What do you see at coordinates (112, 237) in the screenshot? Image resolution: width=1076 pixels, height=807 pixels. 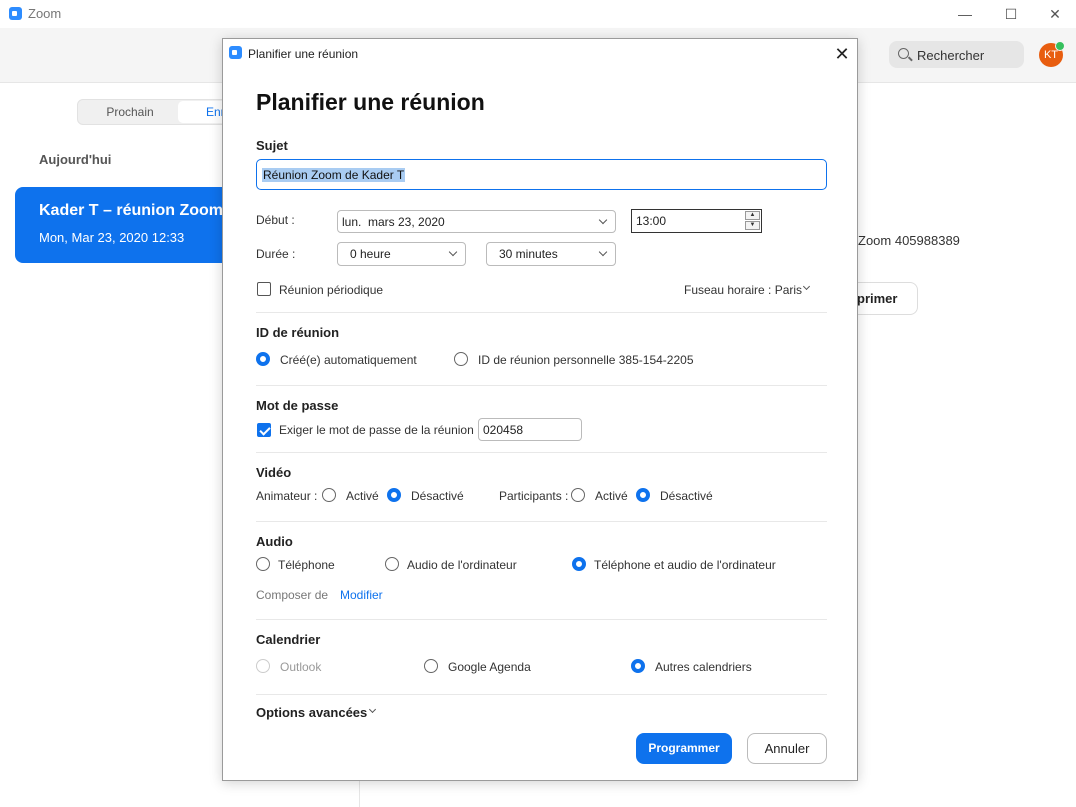 I see `meeting-datetime: Mon, Mar 23, 2020 12:33` at bounding box center [112, 237].